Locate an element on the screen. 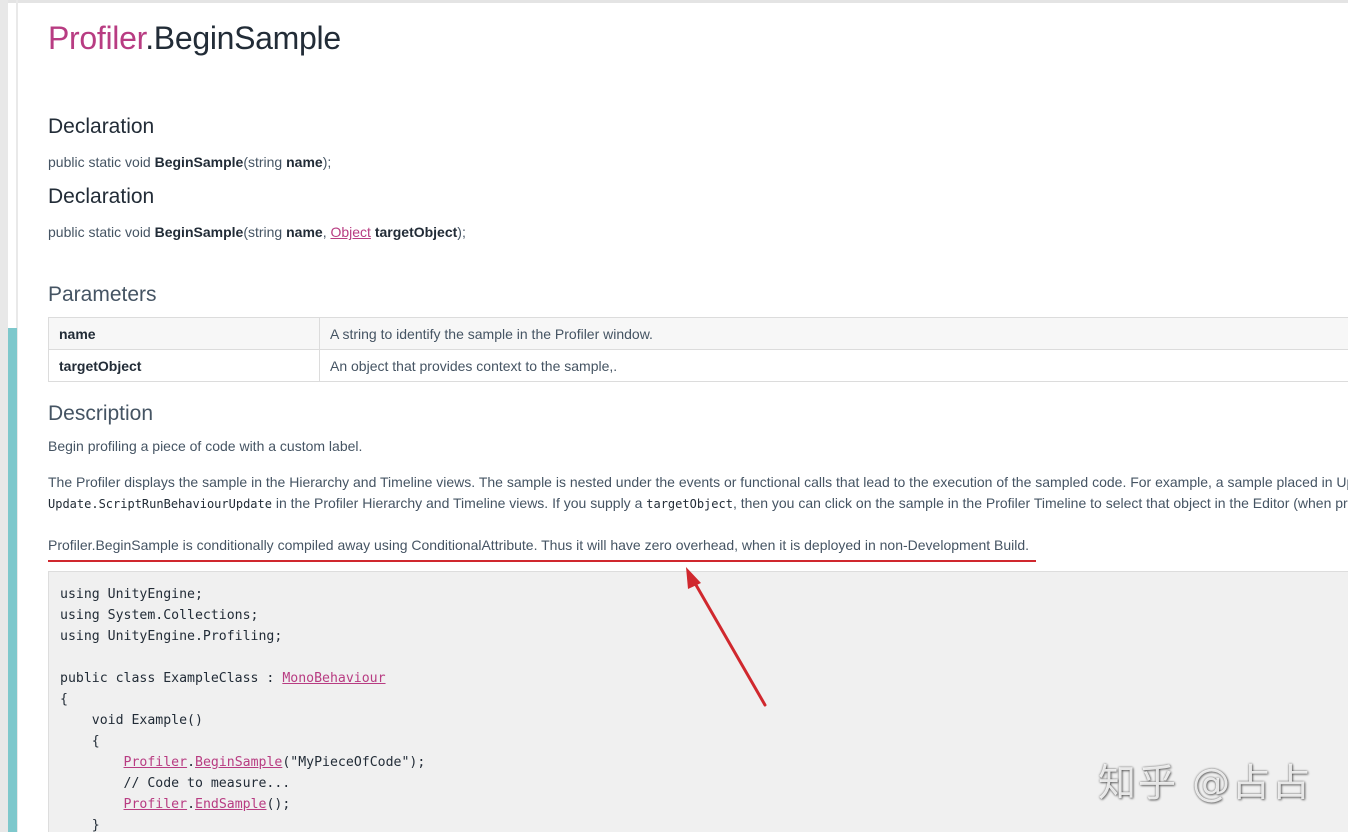 The width and height of the screenshot is (1348, 832). beginsample-link: BeginSample is located at coordinates (238, 762).